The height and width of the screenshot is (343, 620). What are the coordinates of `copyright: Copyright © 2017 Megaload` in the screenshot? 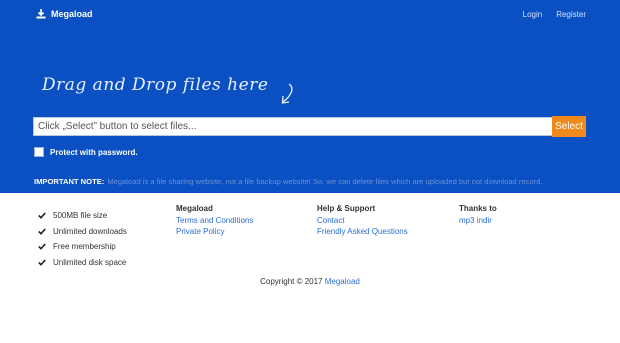 It's located at (310, 281).